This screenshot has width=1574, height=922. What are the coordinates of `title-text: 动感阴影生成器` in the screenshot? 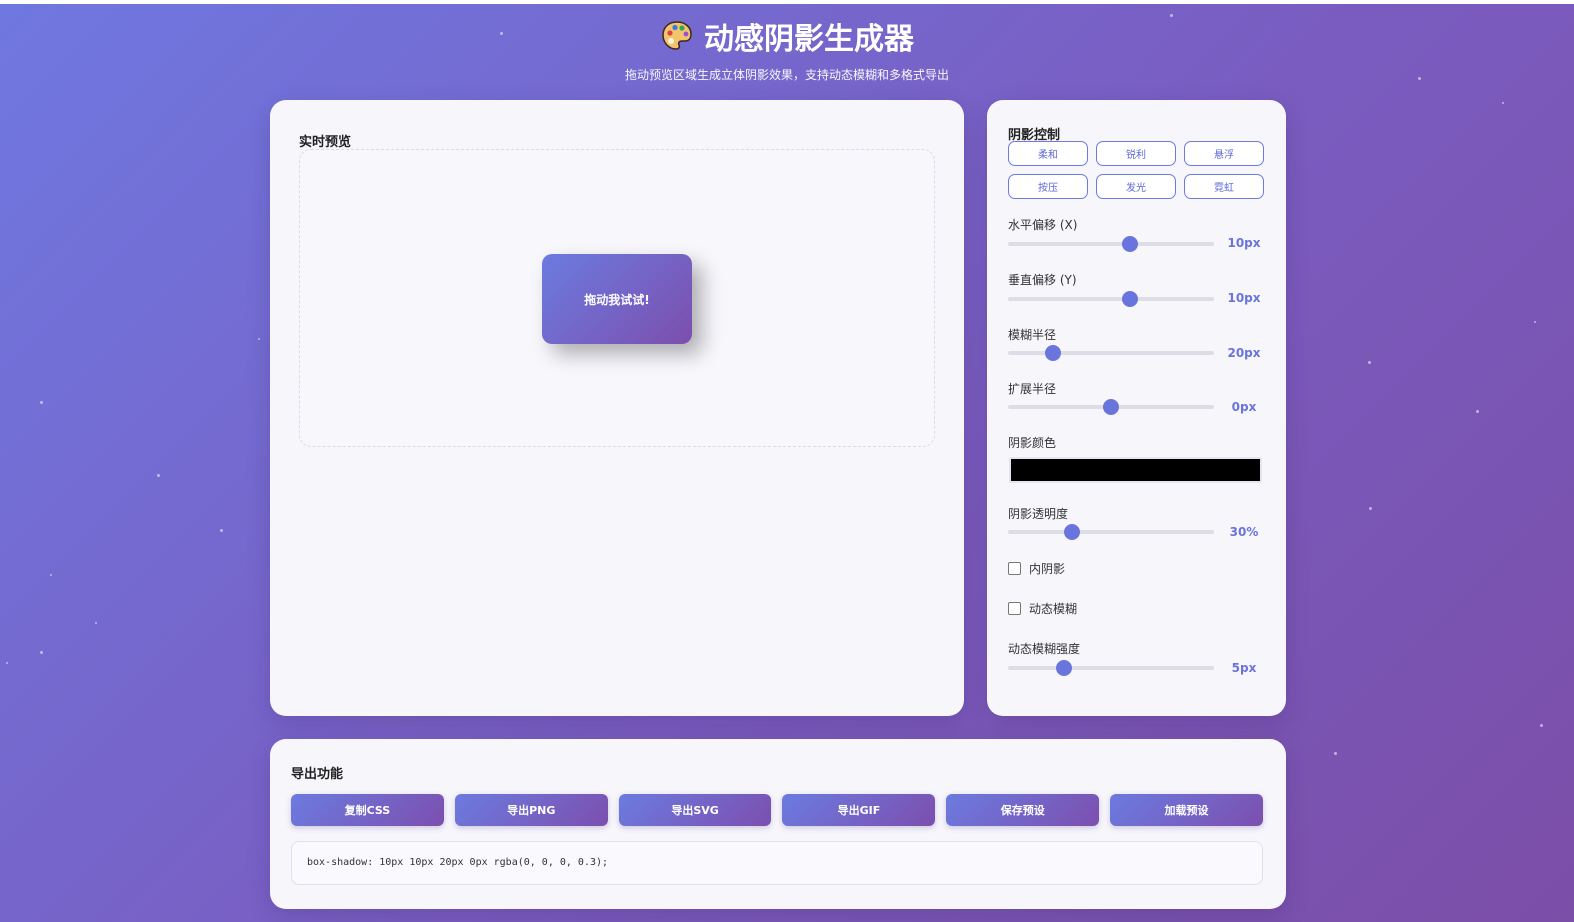 It's located at (809, 39).